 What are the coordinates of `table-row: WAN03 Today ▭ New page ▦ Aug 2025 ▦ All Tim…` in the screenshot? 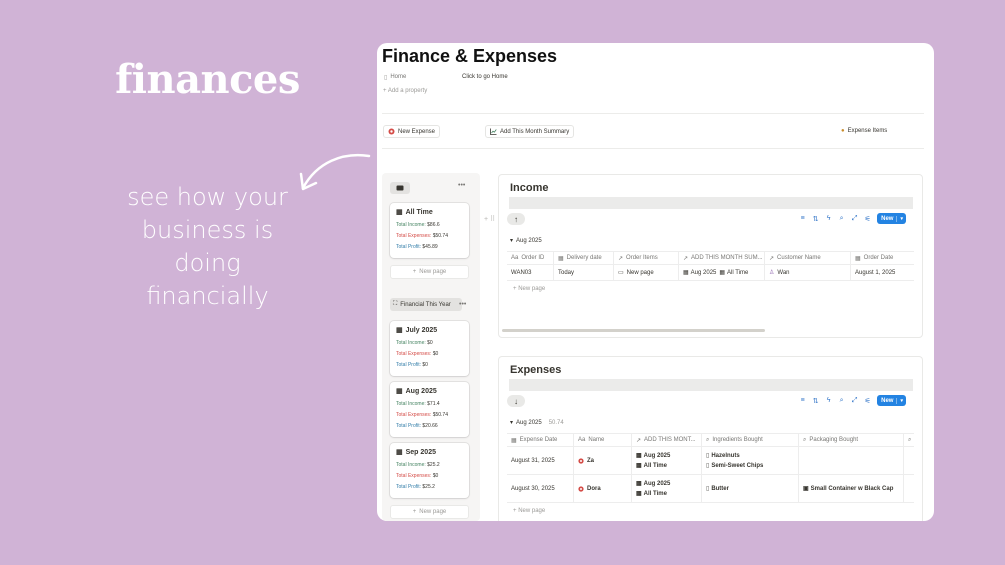 It's located at (710, 273).